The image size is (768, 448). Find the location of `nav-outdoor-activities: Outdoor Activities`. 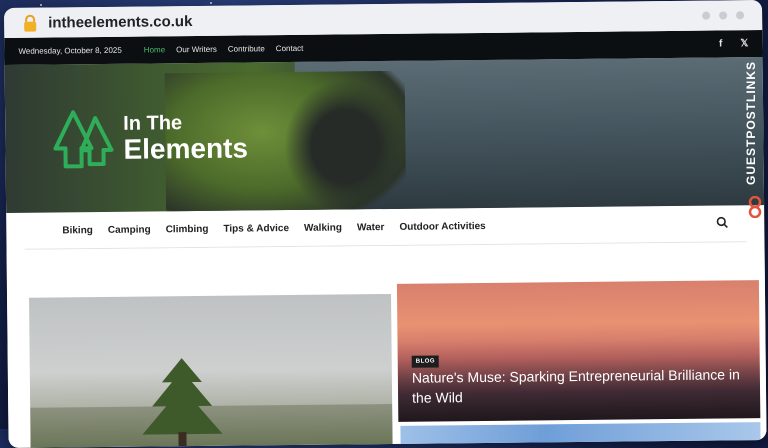

nav-outdoor-activities: Outdoor Activities is located at coordinates (442, 226).